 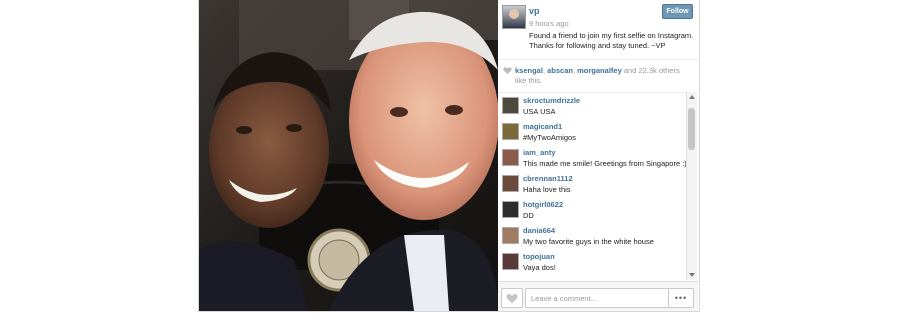 What do you see at coordinates (588, 241) in the screenshot?
I see `comment-text: My two favorite guys in the white house` at bounding box center [588, 241].